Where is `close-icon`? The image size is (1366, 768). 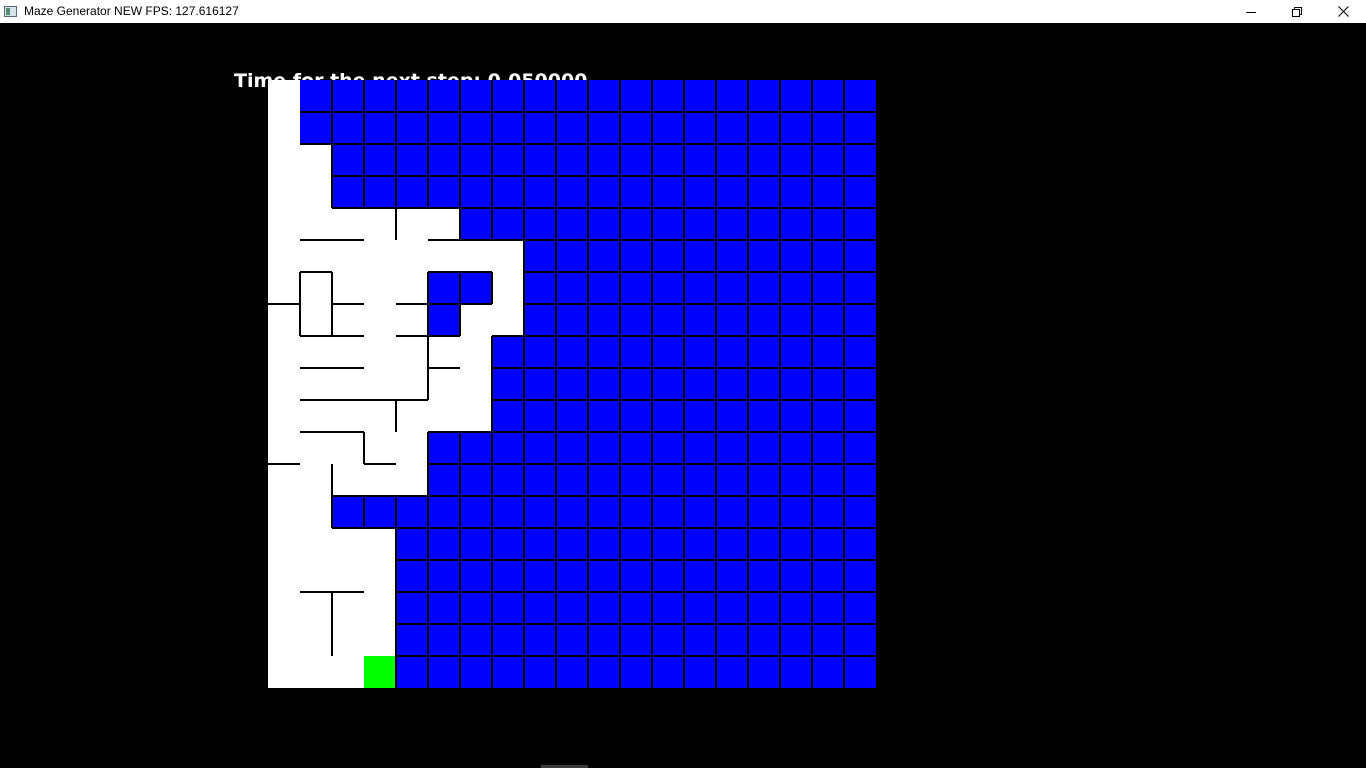
close-icon is located at coordinates (1343, 11).